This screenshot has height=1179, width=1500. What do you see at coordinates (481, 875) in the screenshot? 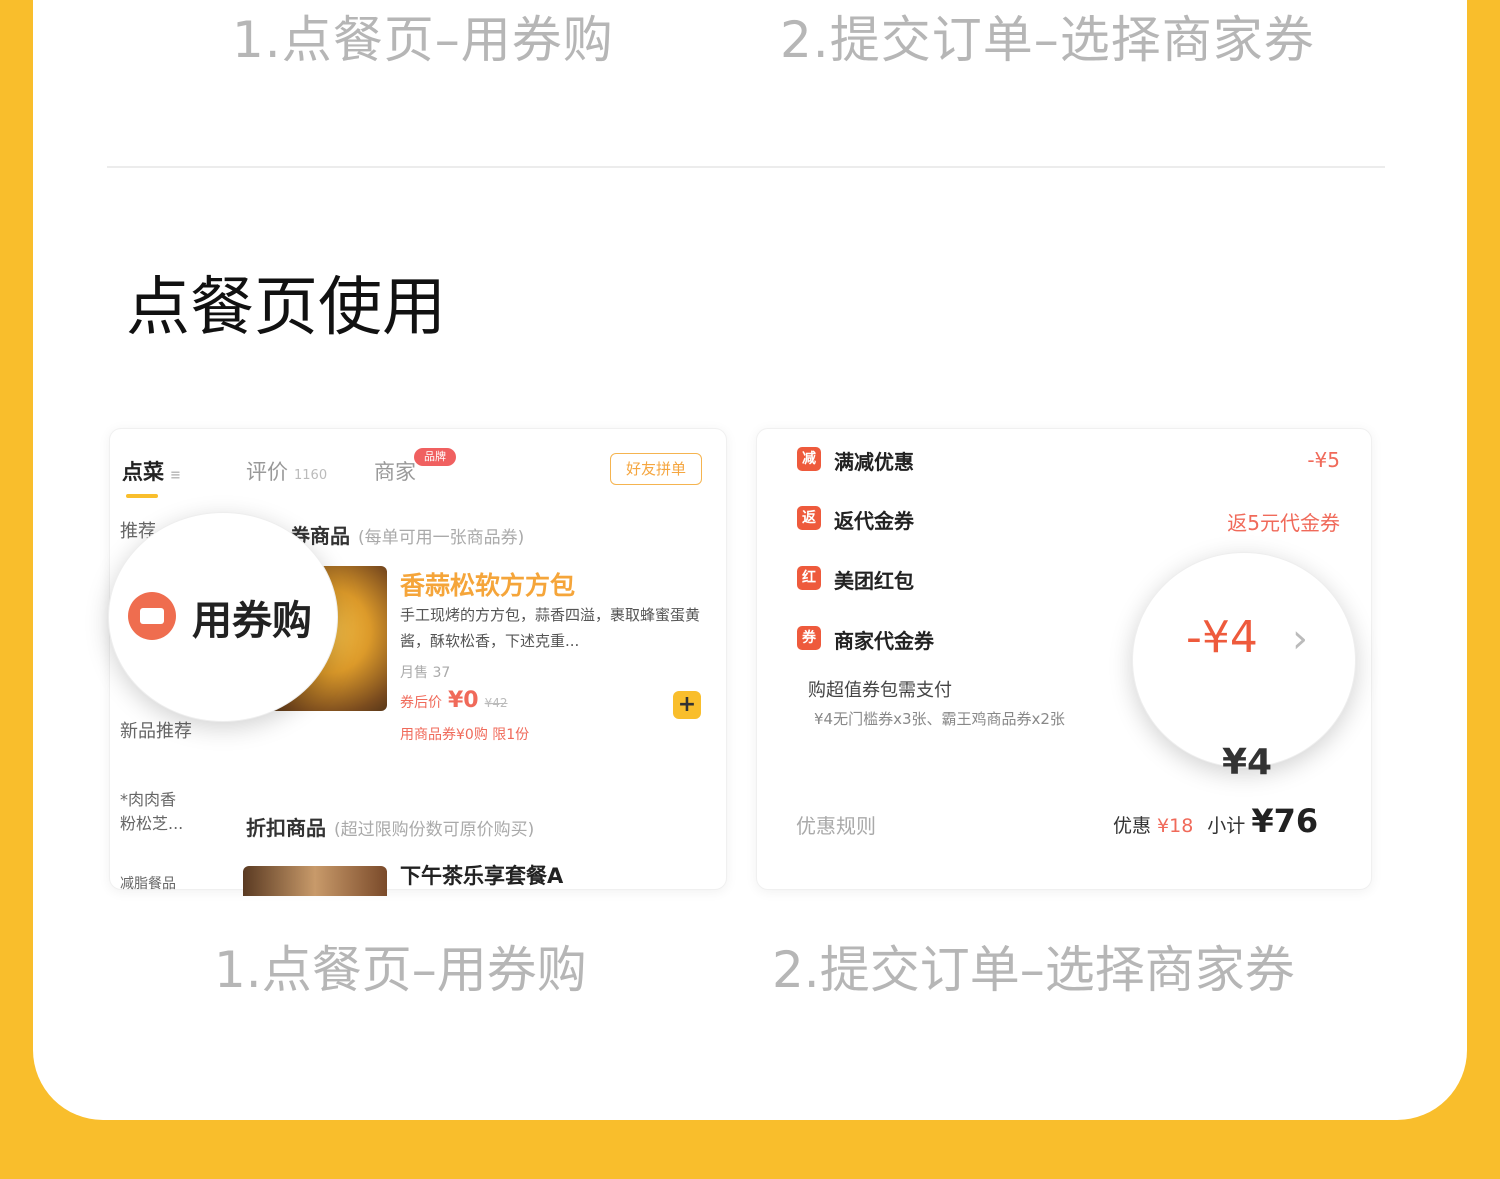
I see `item-2-title: 下午茶乐享套餐A` at bounding box center [481, 875].